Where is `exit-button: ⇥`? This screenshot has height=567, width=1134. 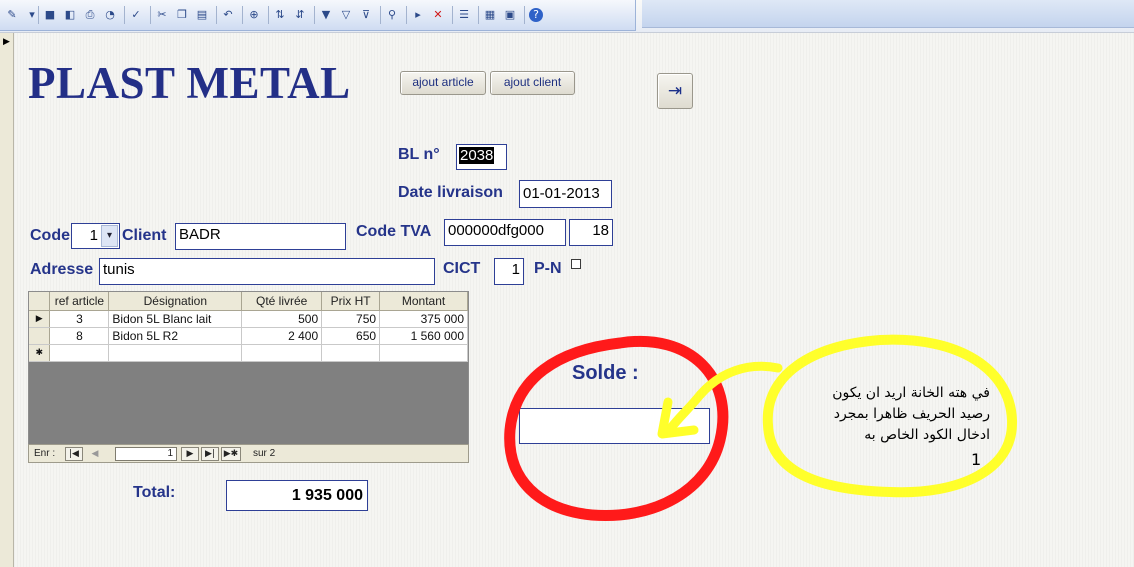 exit-button: ⇥ is located at coordinates (675, 91).